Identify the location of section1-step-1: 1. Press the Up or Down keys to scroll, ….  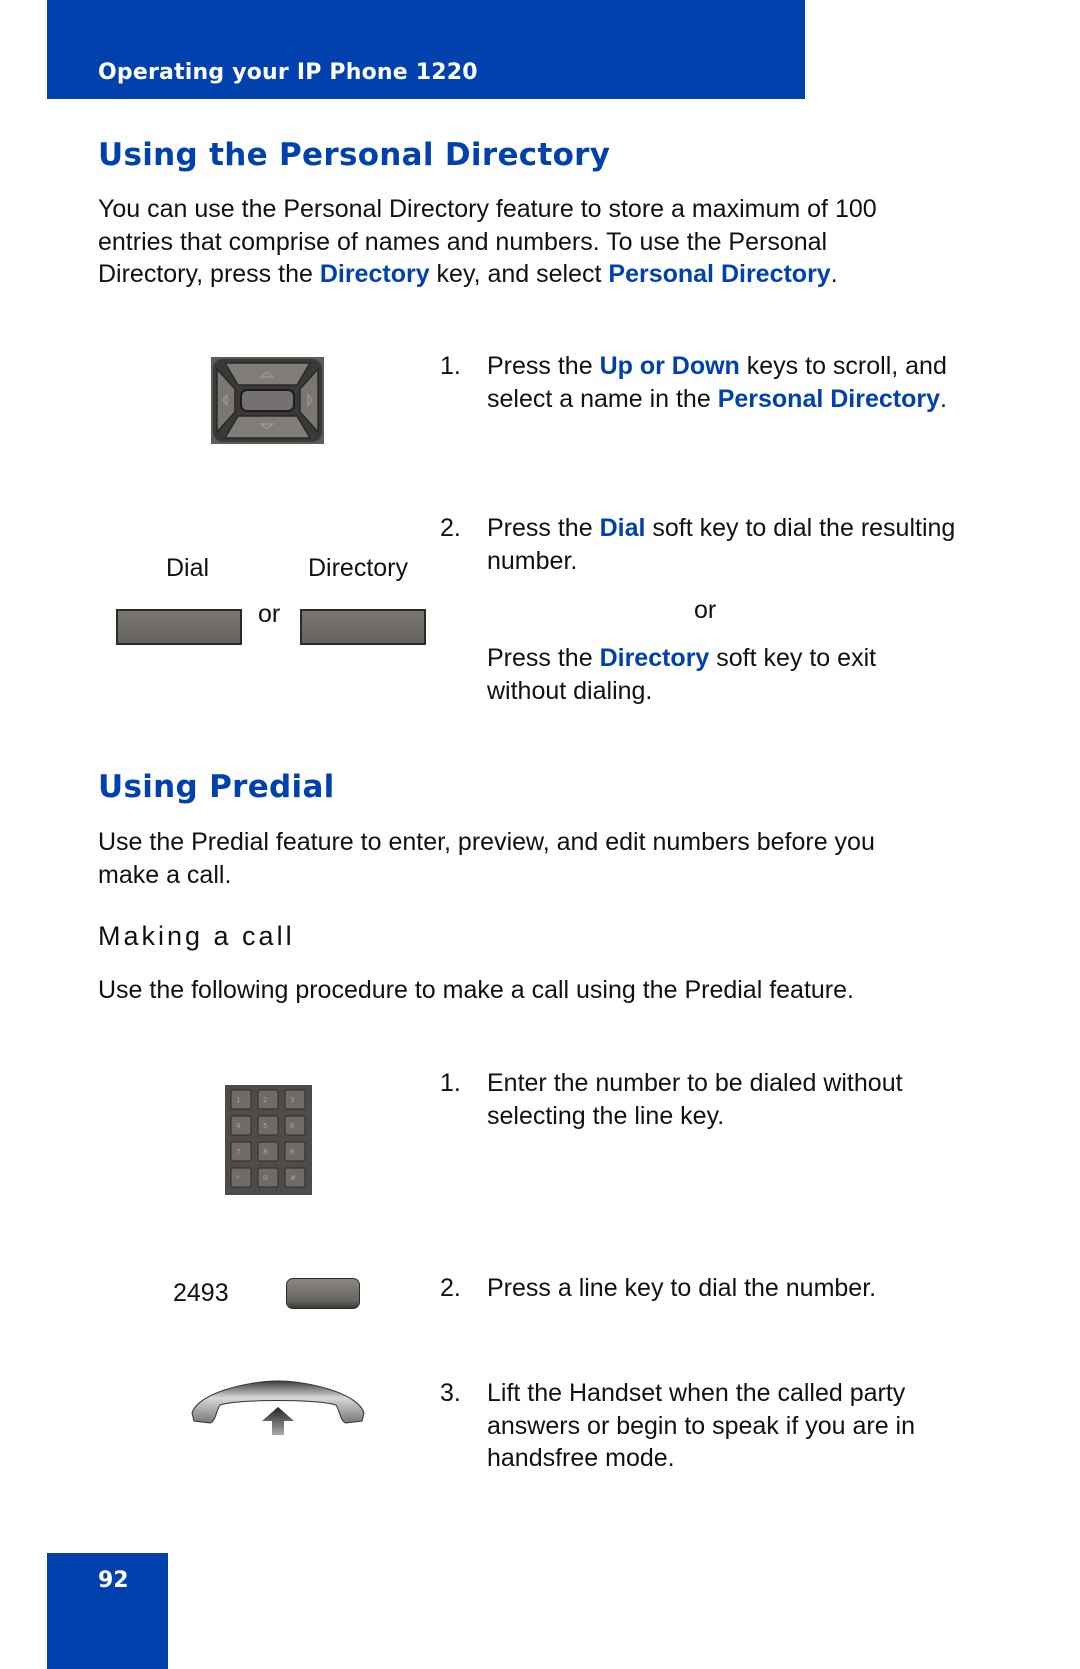
(710, 400).